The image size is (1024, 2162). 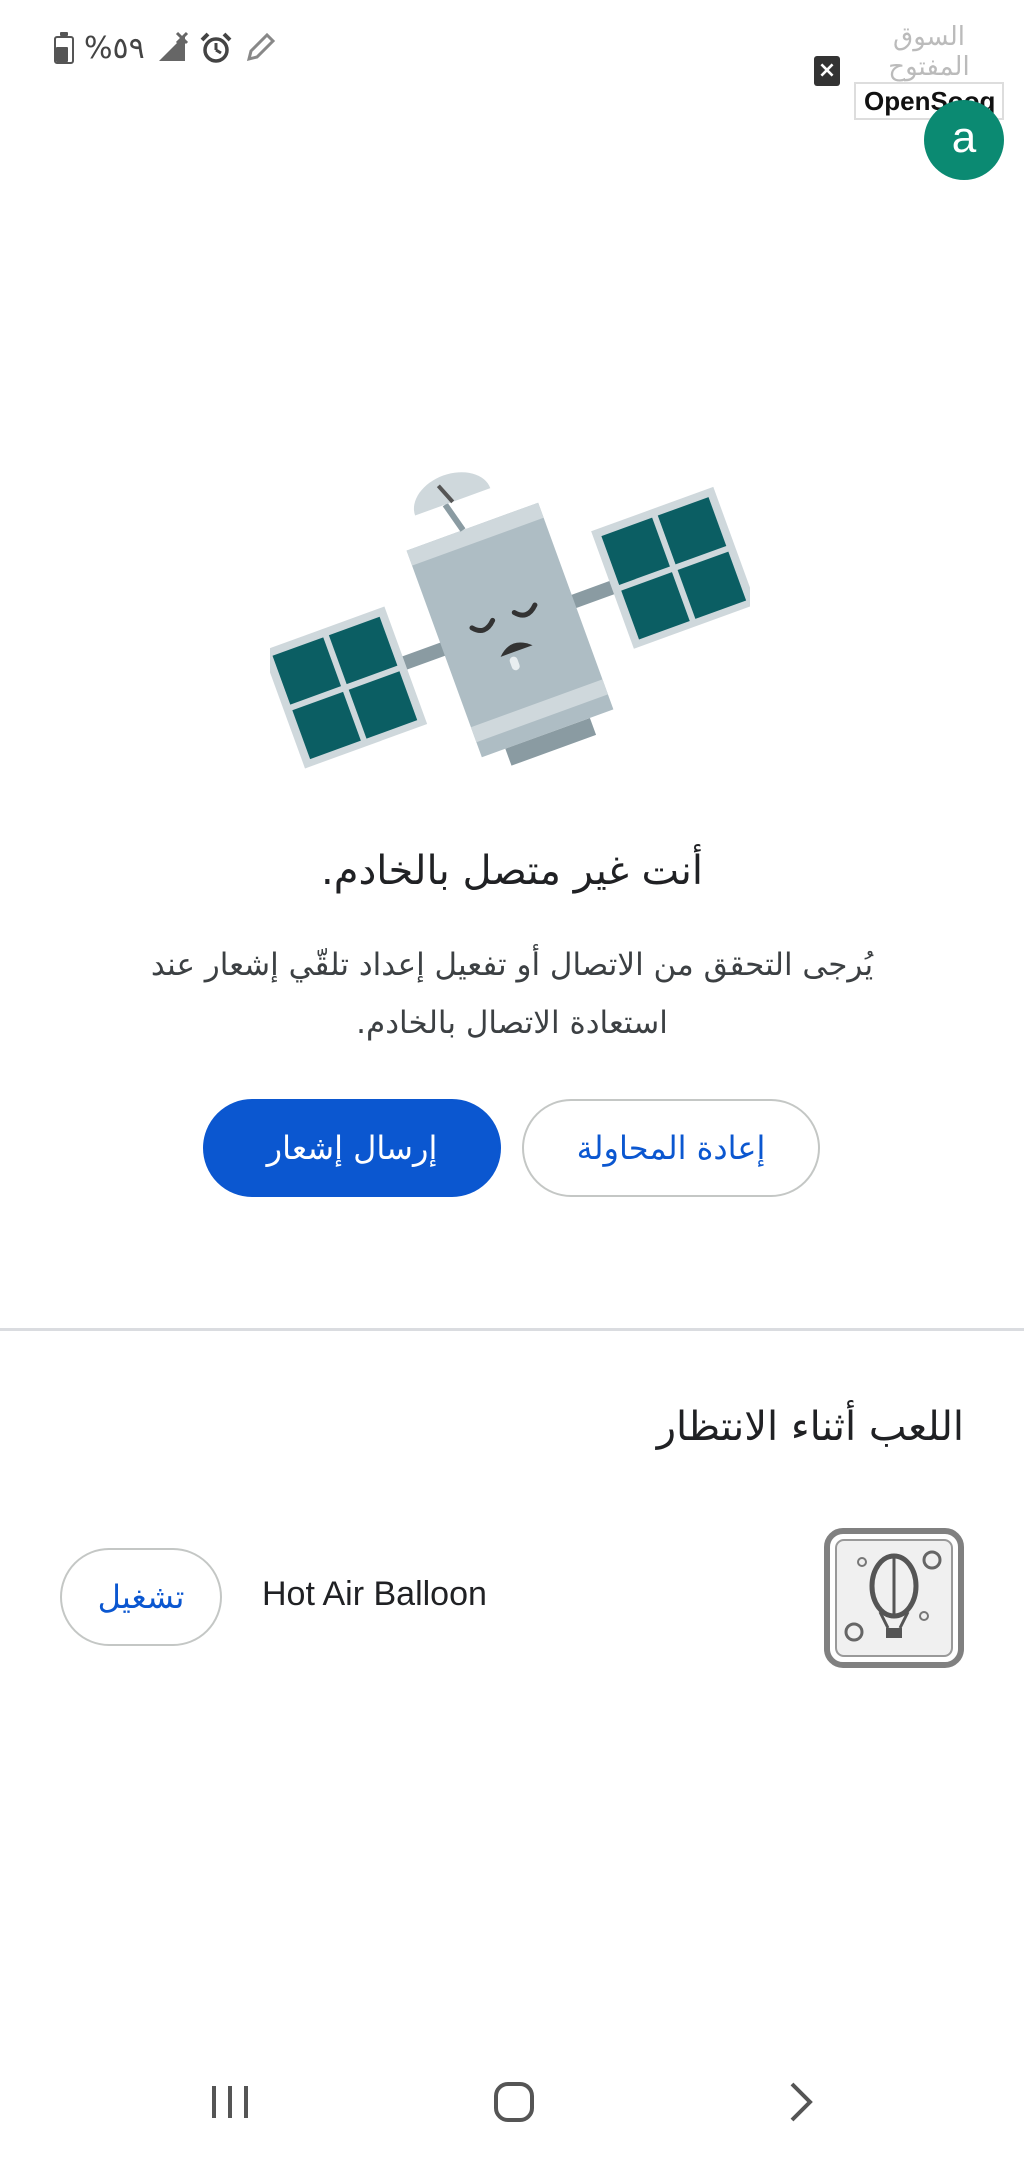 What do you see at coordinates (141, 1597) in the screenshot?
I see `play-game-button: تشغيل` at bounding box center [141, 1597].